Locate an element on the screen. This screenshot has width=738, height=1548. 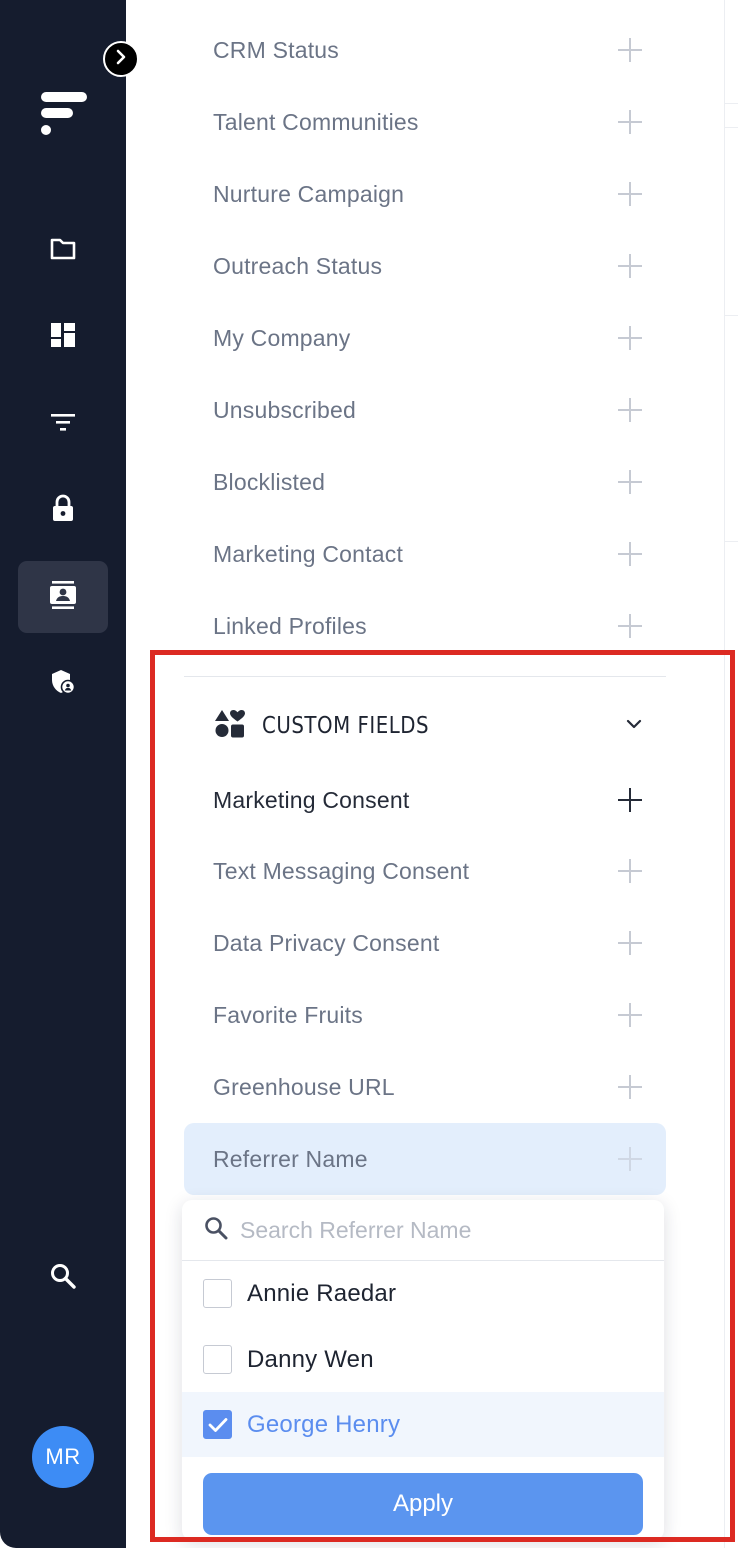
nav-item-search is located at coordinates (63, 1278).